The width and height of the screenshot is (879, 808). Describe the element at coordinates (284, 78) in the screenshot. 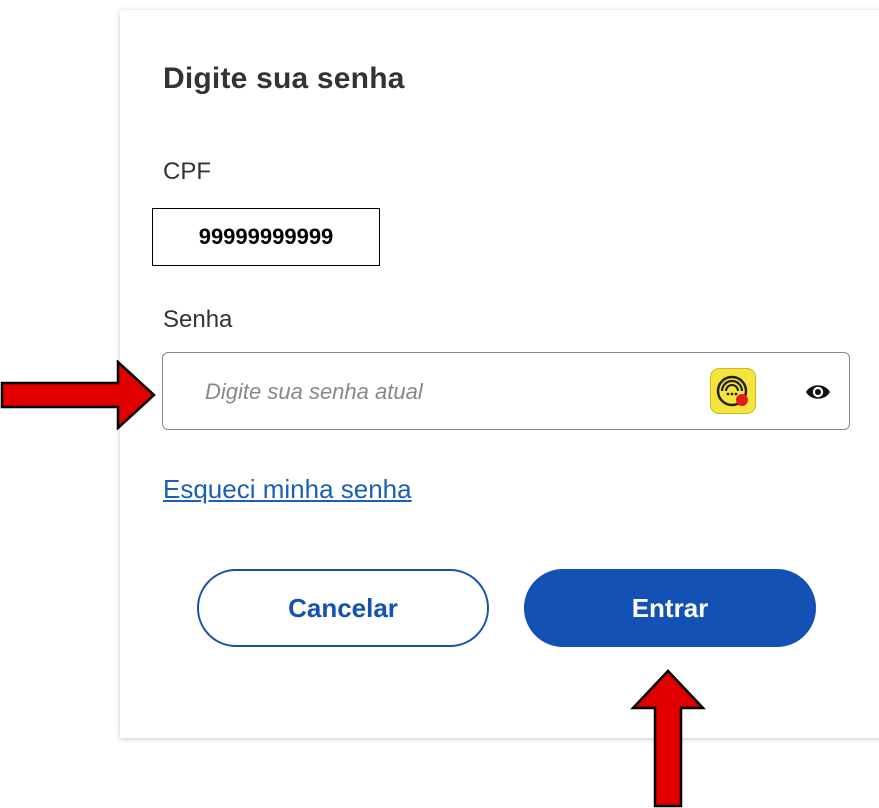

I see `page-title: Digite sua senha` at that location.